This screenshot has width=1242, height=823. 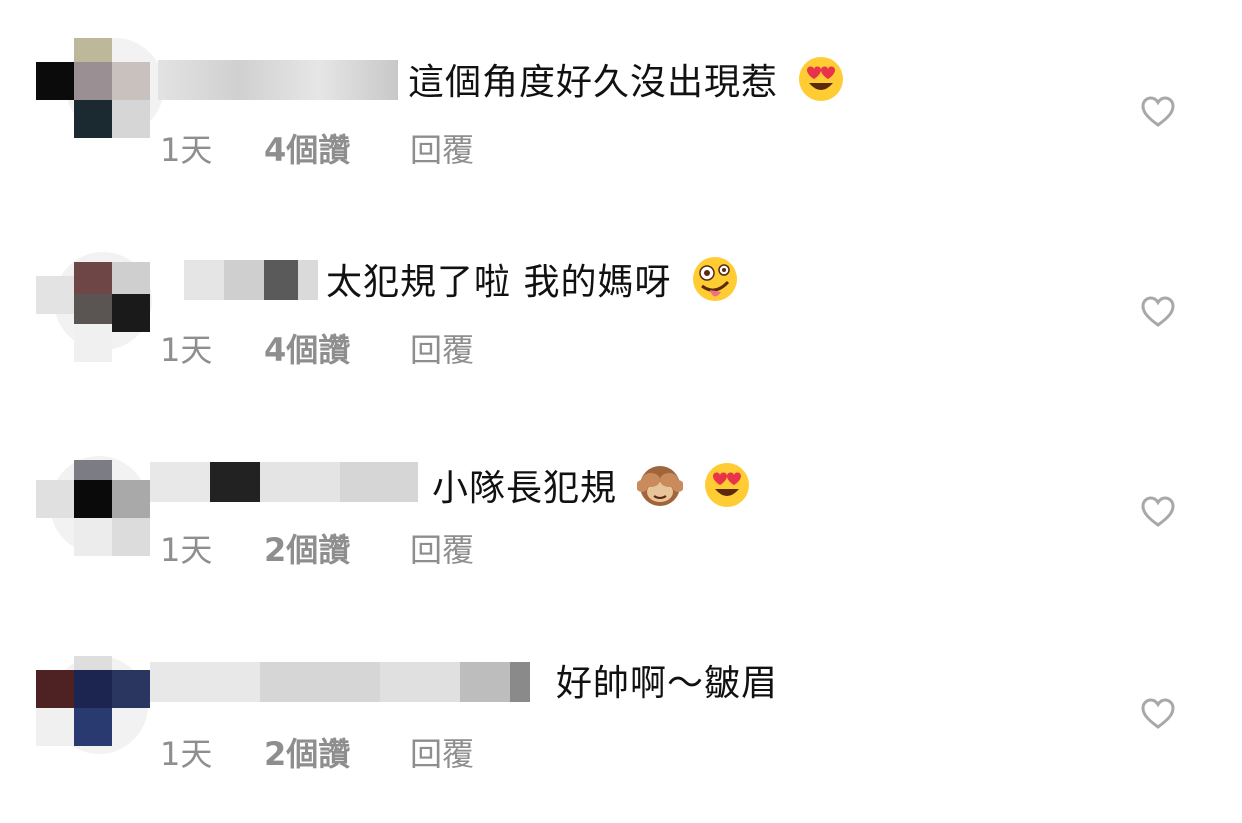 What do you see at coordinates (667, 683) in the screenshot?
I see `comment-text: 好帥啊～皺眉` at bounding box center [667, 683].